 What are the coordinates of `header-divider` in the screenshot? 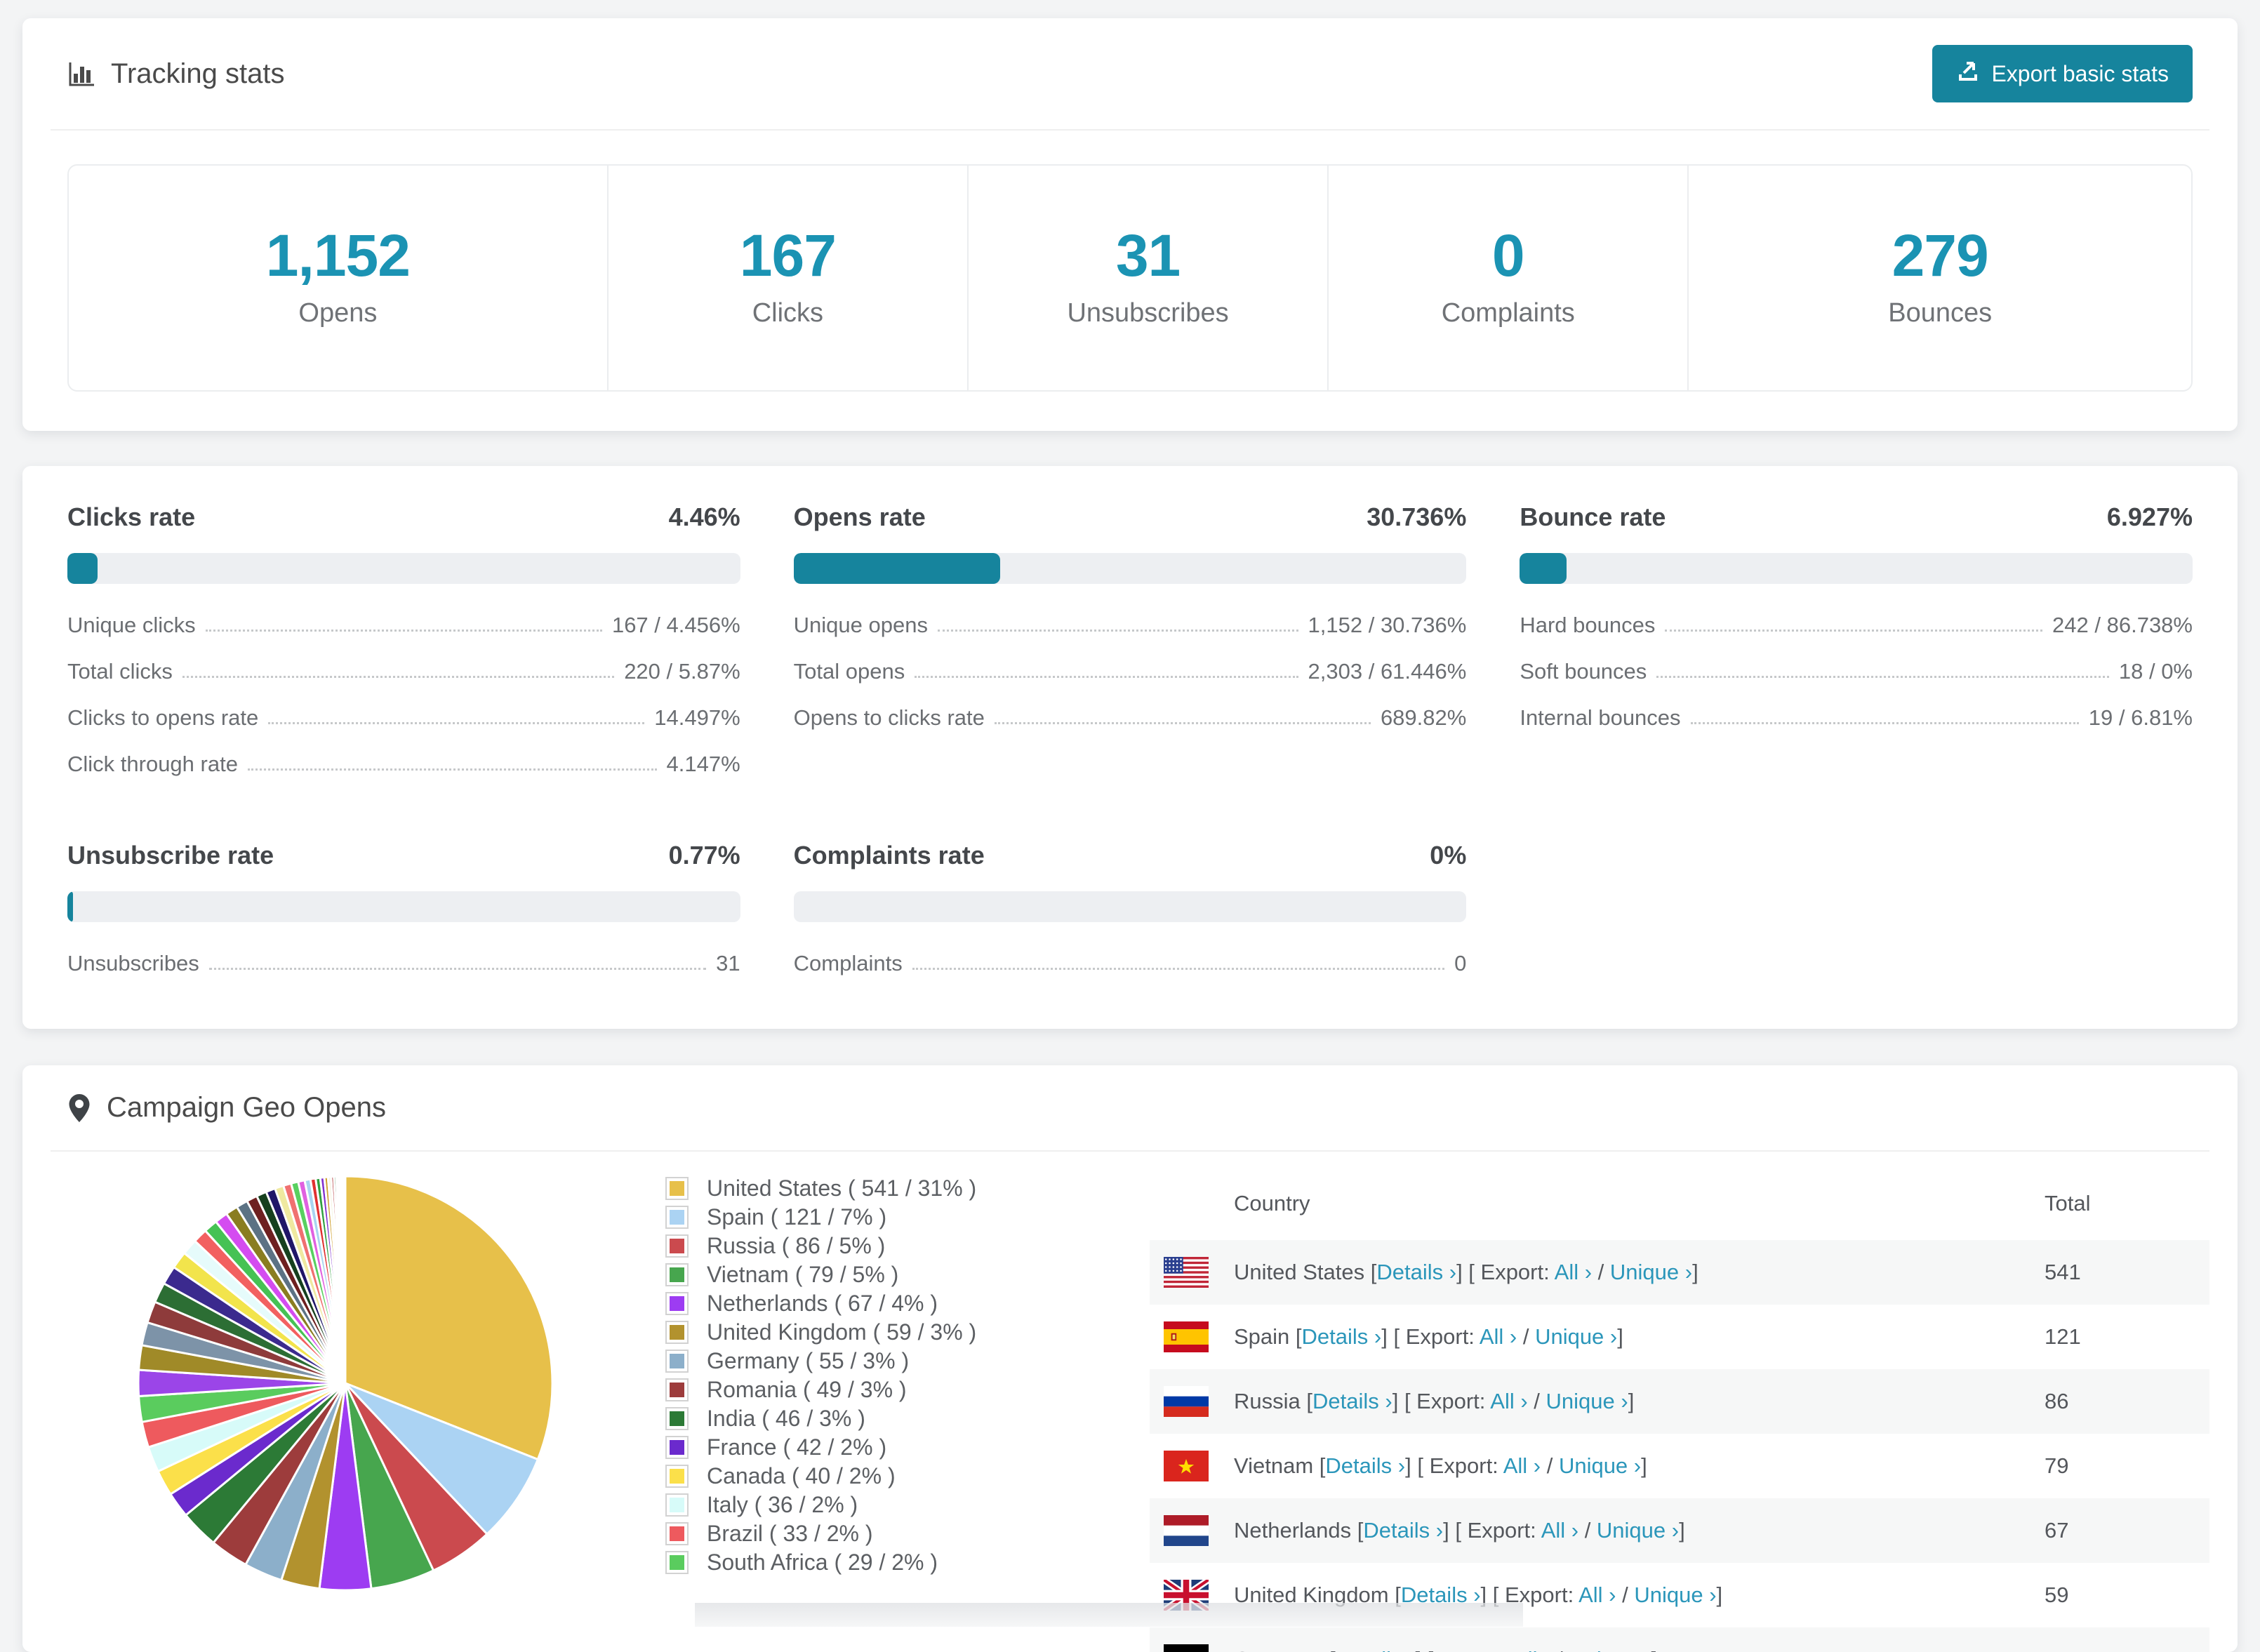 It's located at (1130, 130).